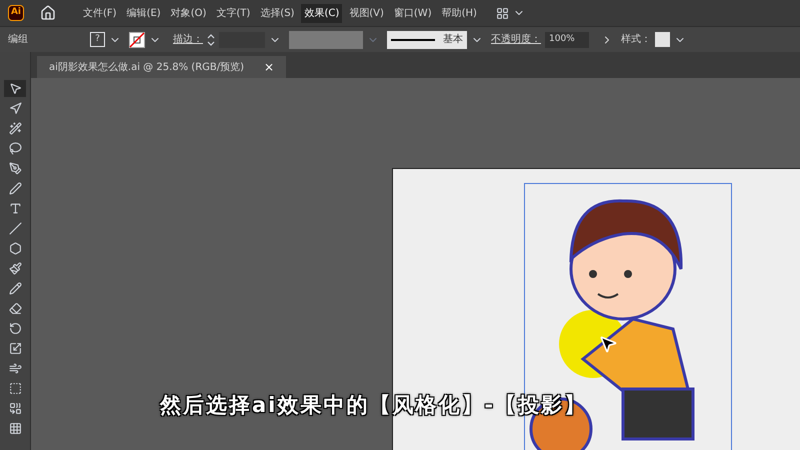  I want to click on menu-item: 文件(F), so click(100, 13).